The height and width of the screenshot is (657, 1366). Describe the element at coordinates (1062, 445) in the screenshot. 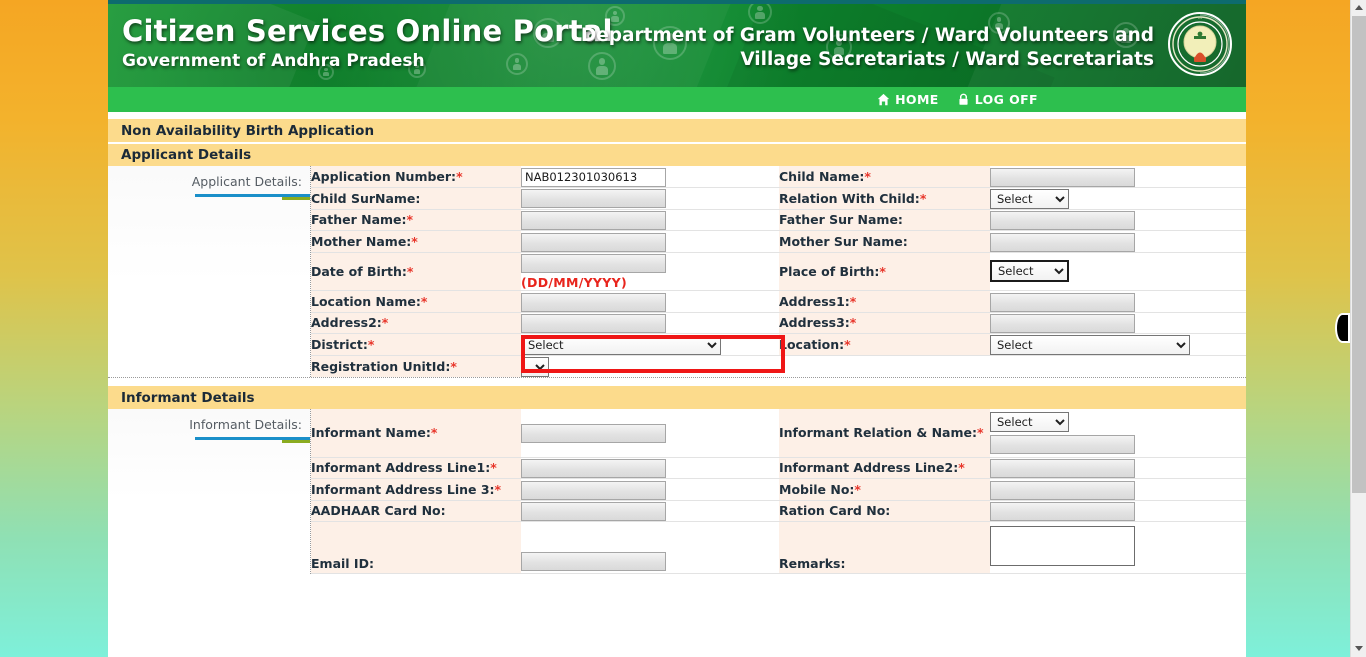

I see `informant-relation-name-input` at that location.